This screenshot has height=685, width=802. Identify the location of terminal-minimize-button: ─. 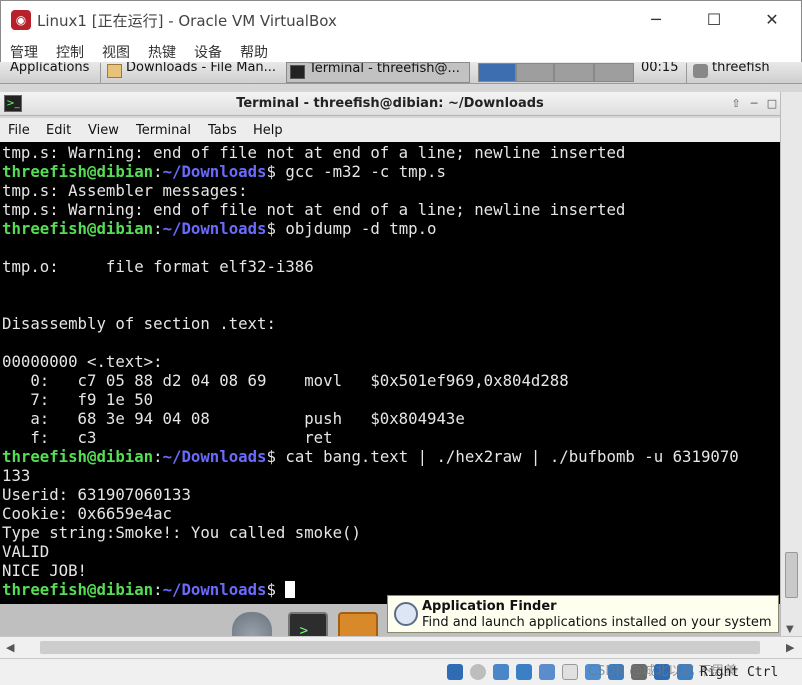
(754, 104).